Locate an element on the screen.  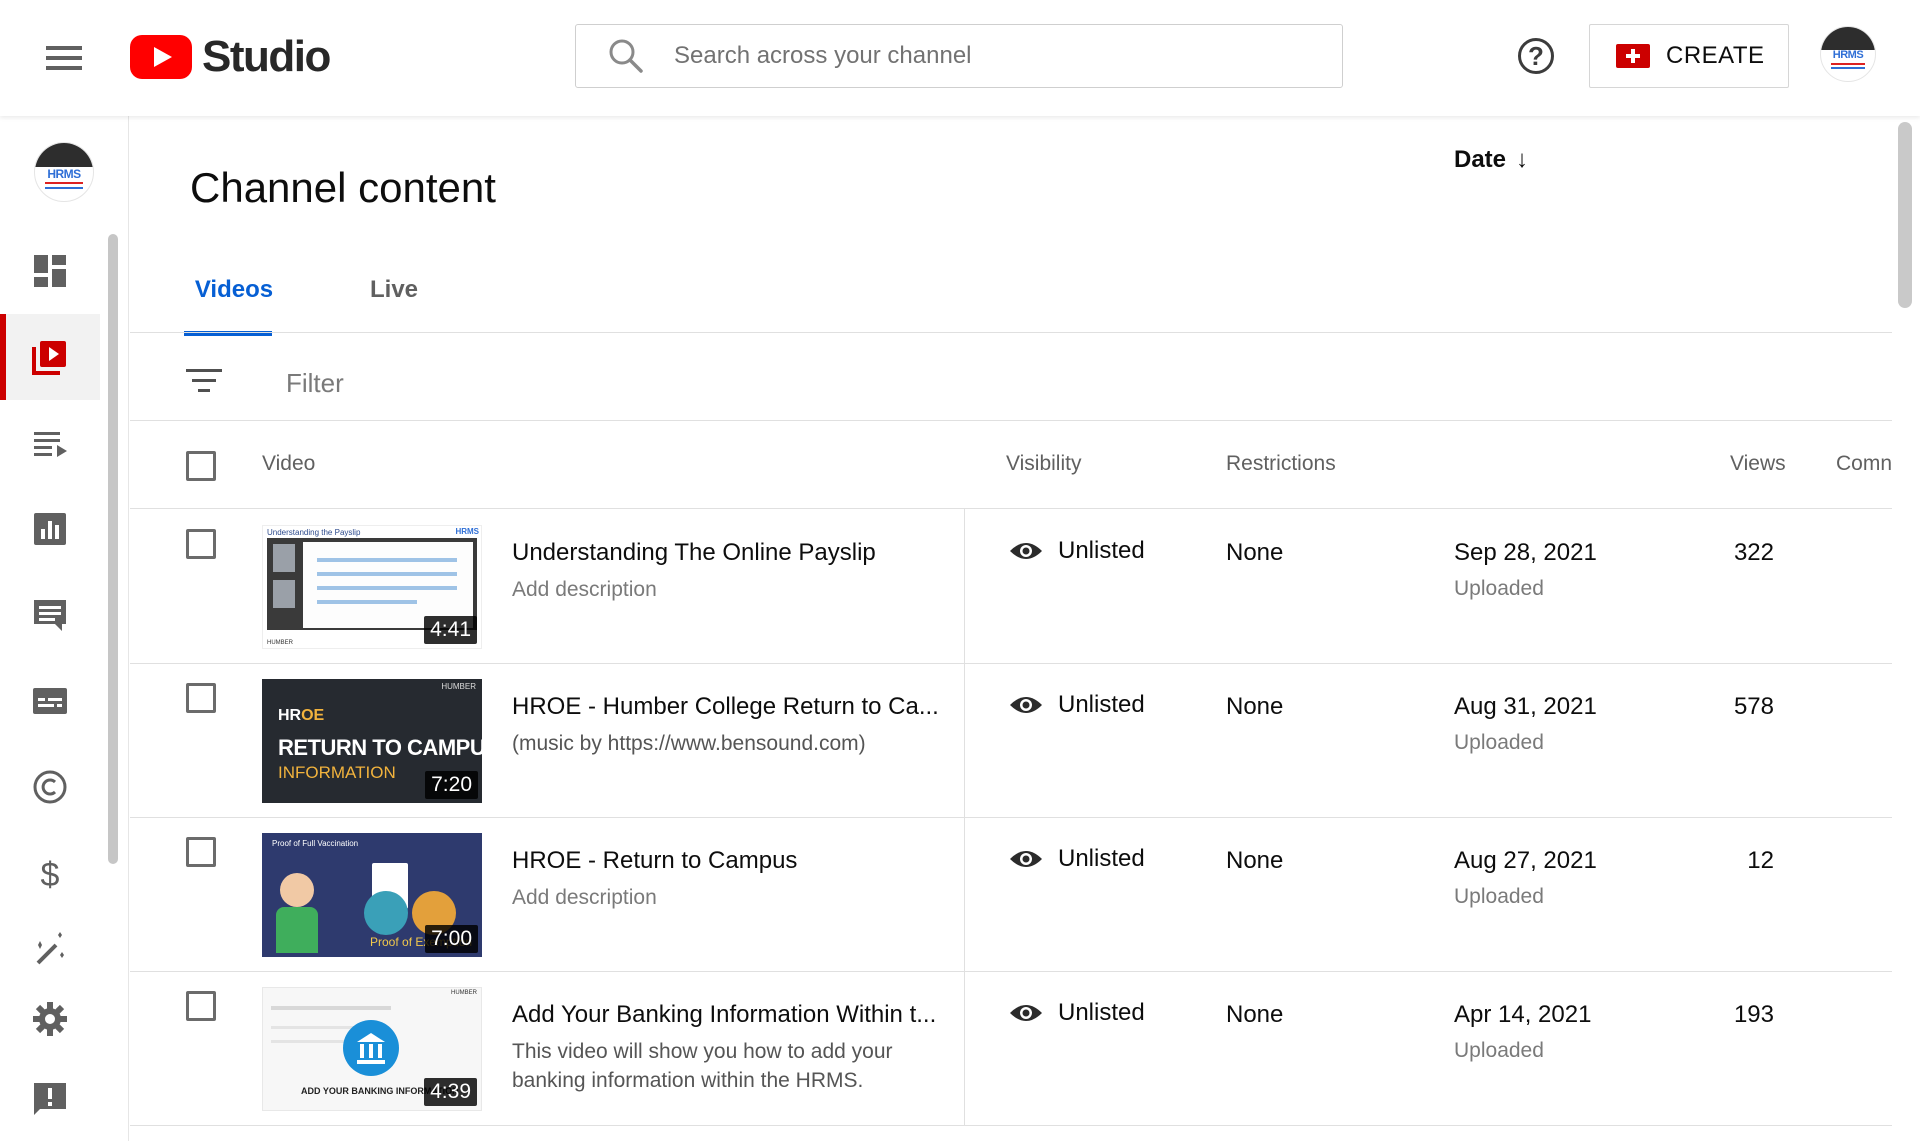
page-title: Channel content is located at coordinates (343, 187).